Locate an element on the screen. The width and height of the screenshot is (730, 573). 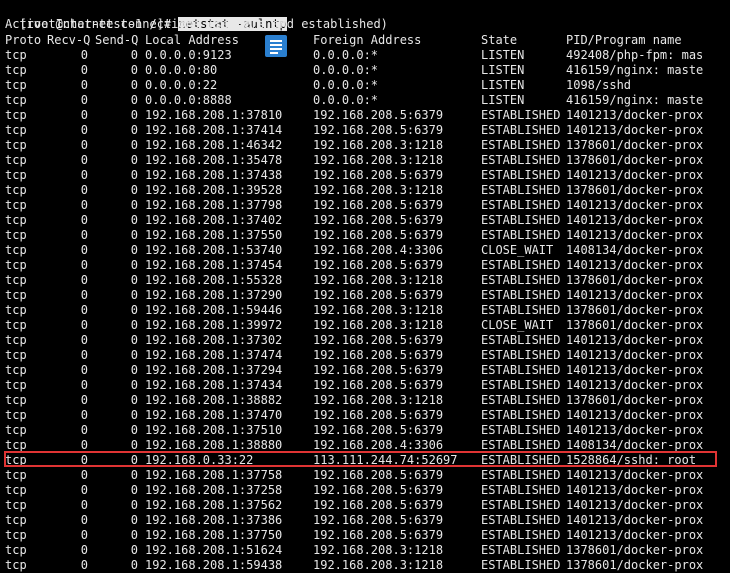
cell-local-address: 192.168.208.1:37414 is located at coordinates (214, 130).